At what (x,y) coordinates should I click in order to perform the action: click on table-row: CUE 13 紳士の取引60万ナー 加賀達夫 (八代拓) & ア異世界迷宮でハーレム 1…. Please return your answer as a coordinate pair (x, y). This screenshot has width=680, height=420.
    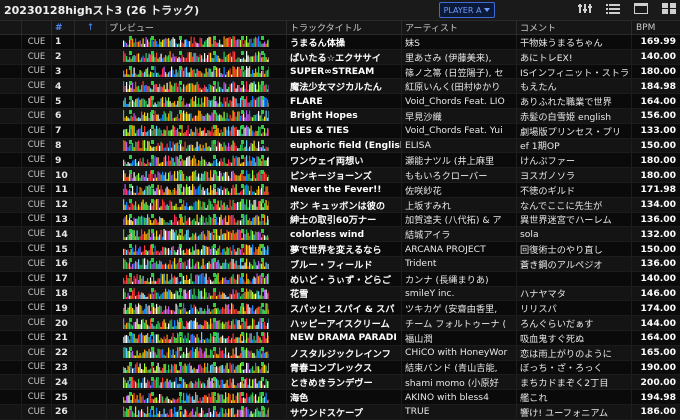
    Looking at the image, I should click on (340, 220).